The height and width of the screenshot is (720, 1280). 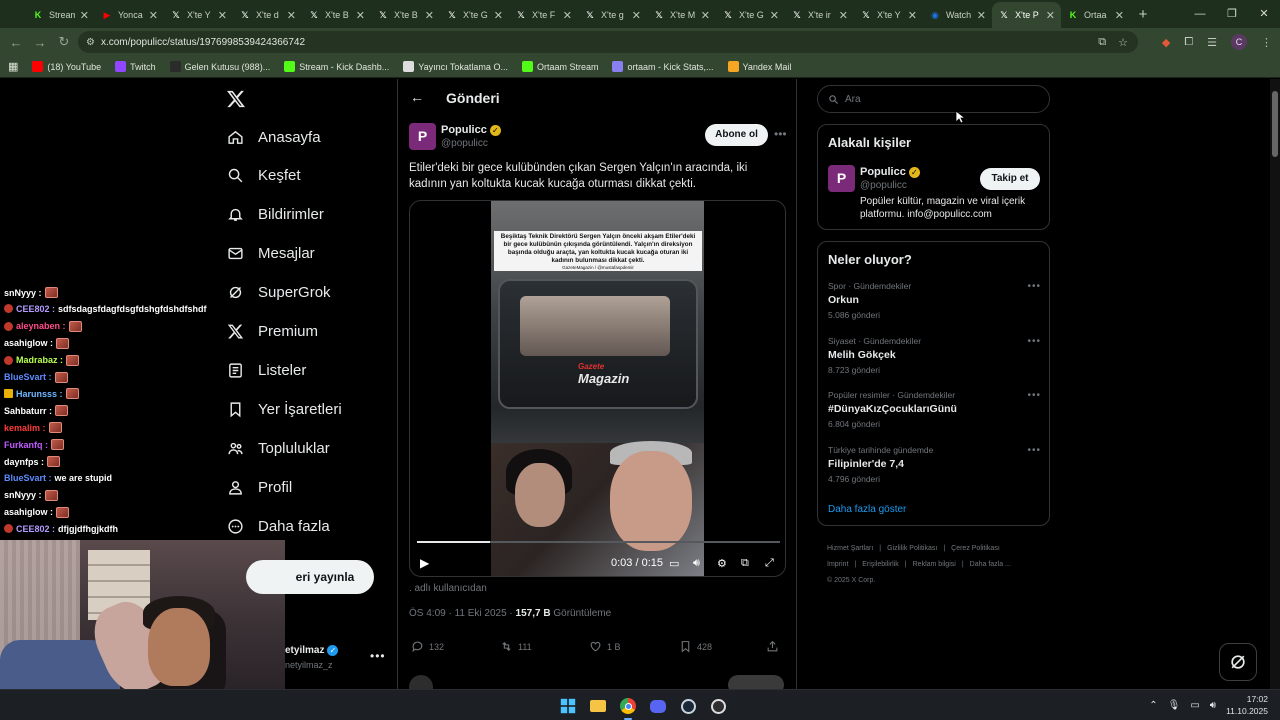 What do you see at coordinates (40, 42) in the screenshot?
I see `forward-arrow-icon: →` at bounding box center [40, 42].